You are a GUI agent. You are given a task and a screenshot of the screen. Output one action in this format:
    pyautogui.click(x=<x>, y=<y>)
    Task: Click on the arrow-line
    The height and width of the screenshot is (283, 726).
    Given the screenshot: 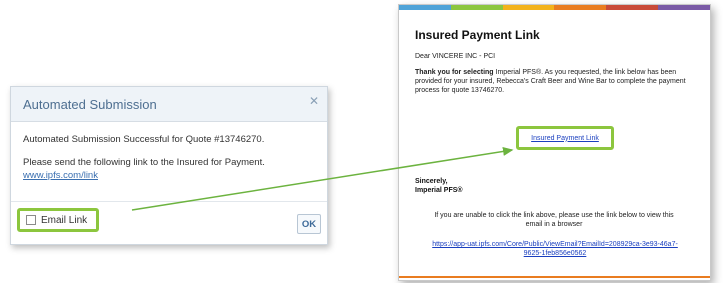 What is the action you would take?
    pyautogui.click(x=322, y=178)
    